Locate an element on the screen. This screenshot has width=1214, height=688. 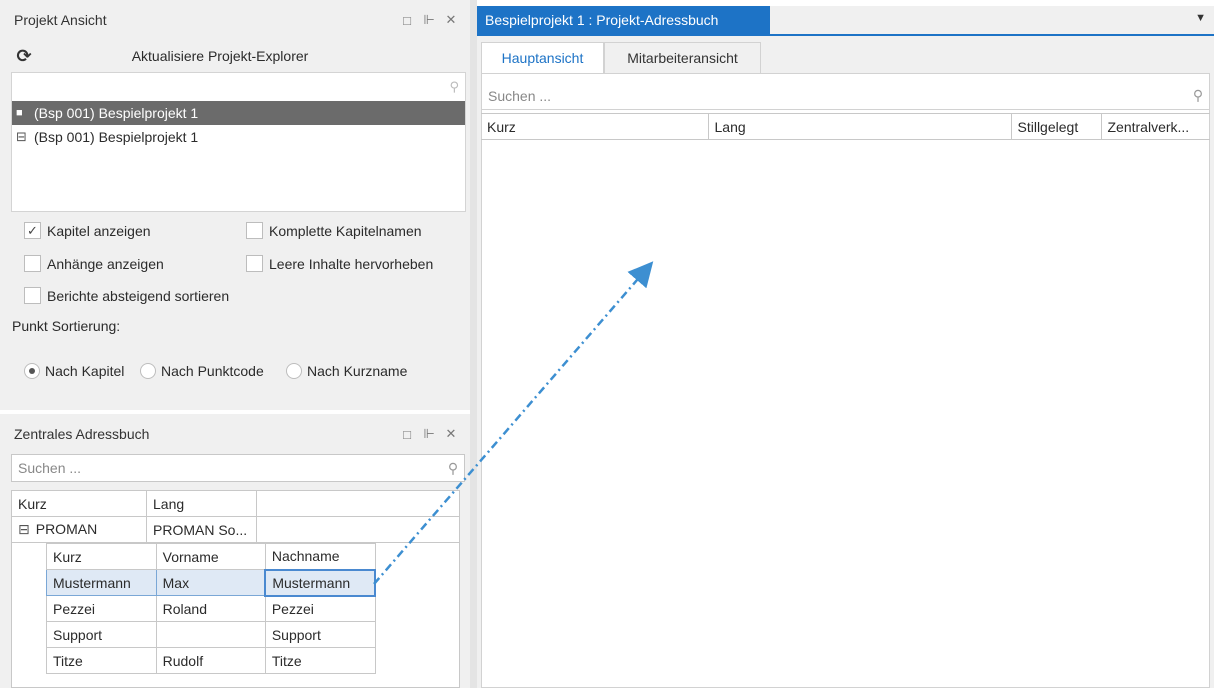
tree-item-selected: ■ (Bsp 001) Bespielprojekt 1 is located at coordinates (238, 113).